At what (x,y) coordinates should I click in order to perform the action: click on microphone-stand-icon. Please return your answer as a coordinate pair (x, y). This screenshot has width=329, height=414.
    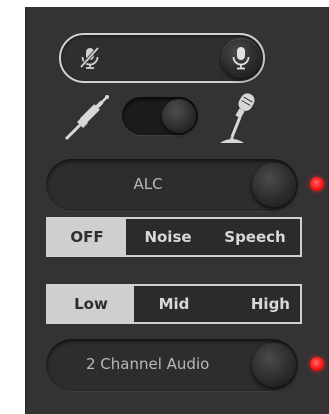
    Looking at the image, I should click on (239, 118).